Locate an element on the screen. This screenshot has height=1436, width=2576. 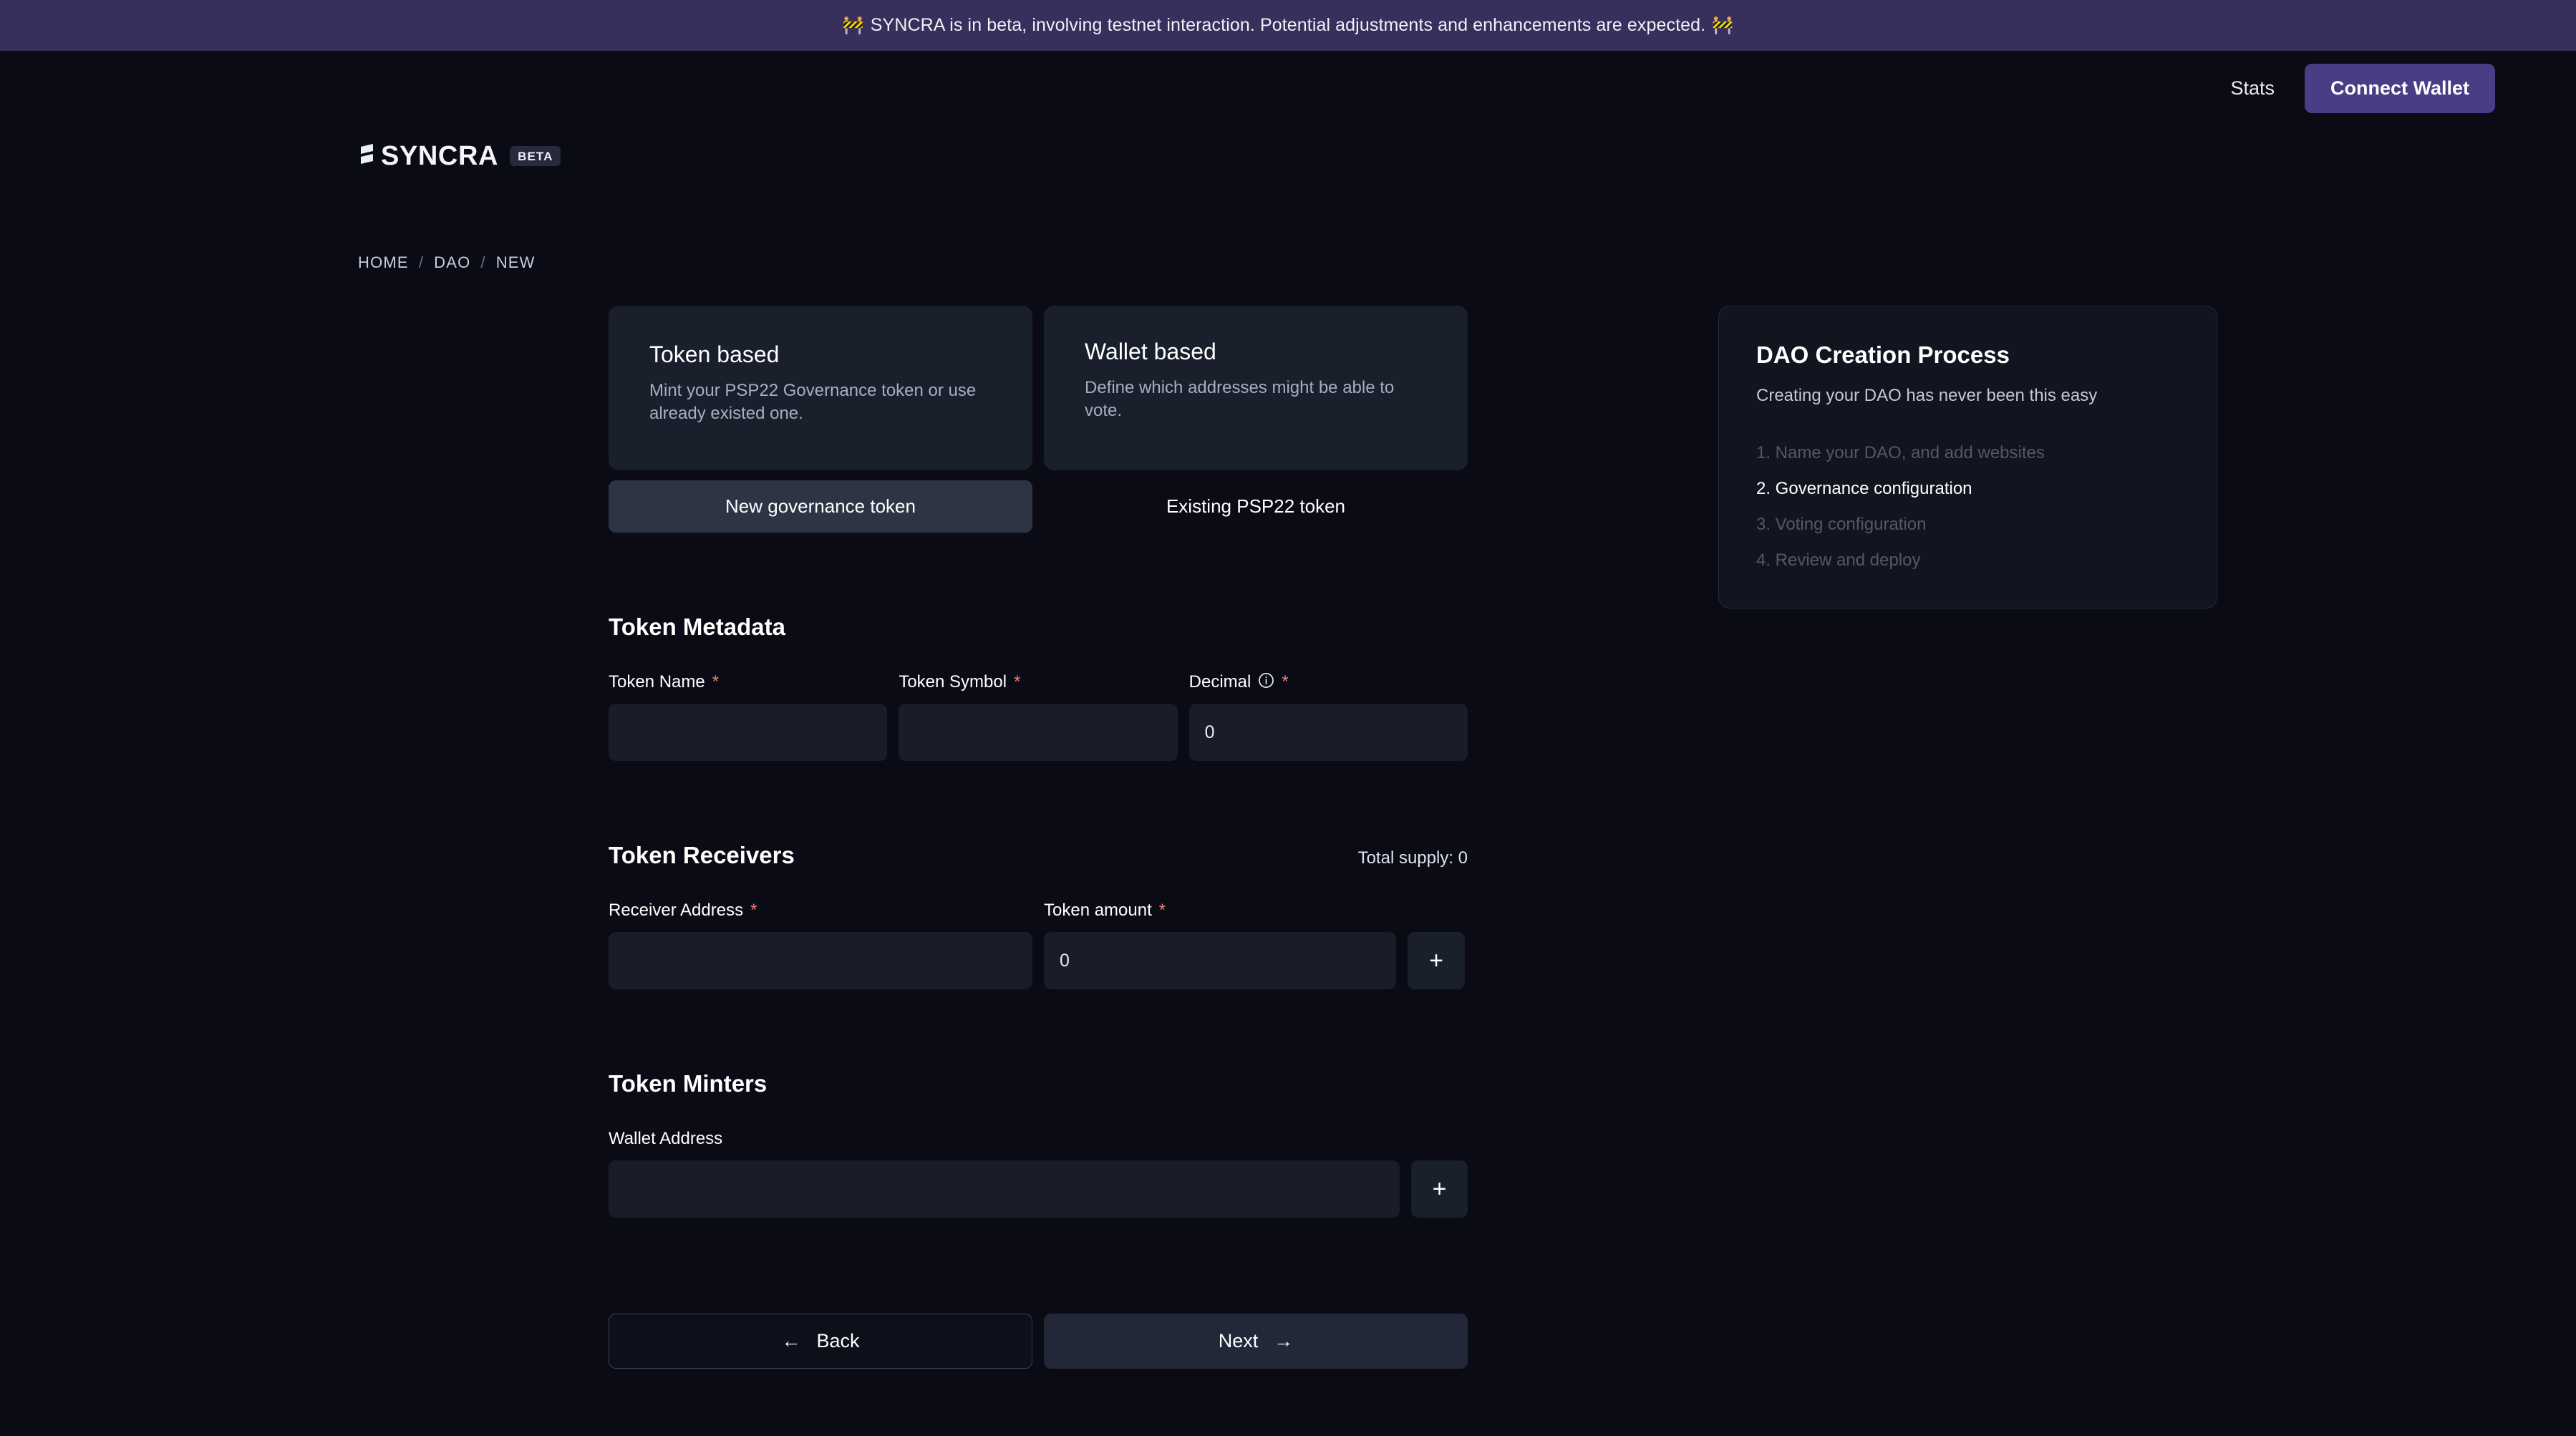
add-receiver-button: + is located at coordinates (1436, 960).